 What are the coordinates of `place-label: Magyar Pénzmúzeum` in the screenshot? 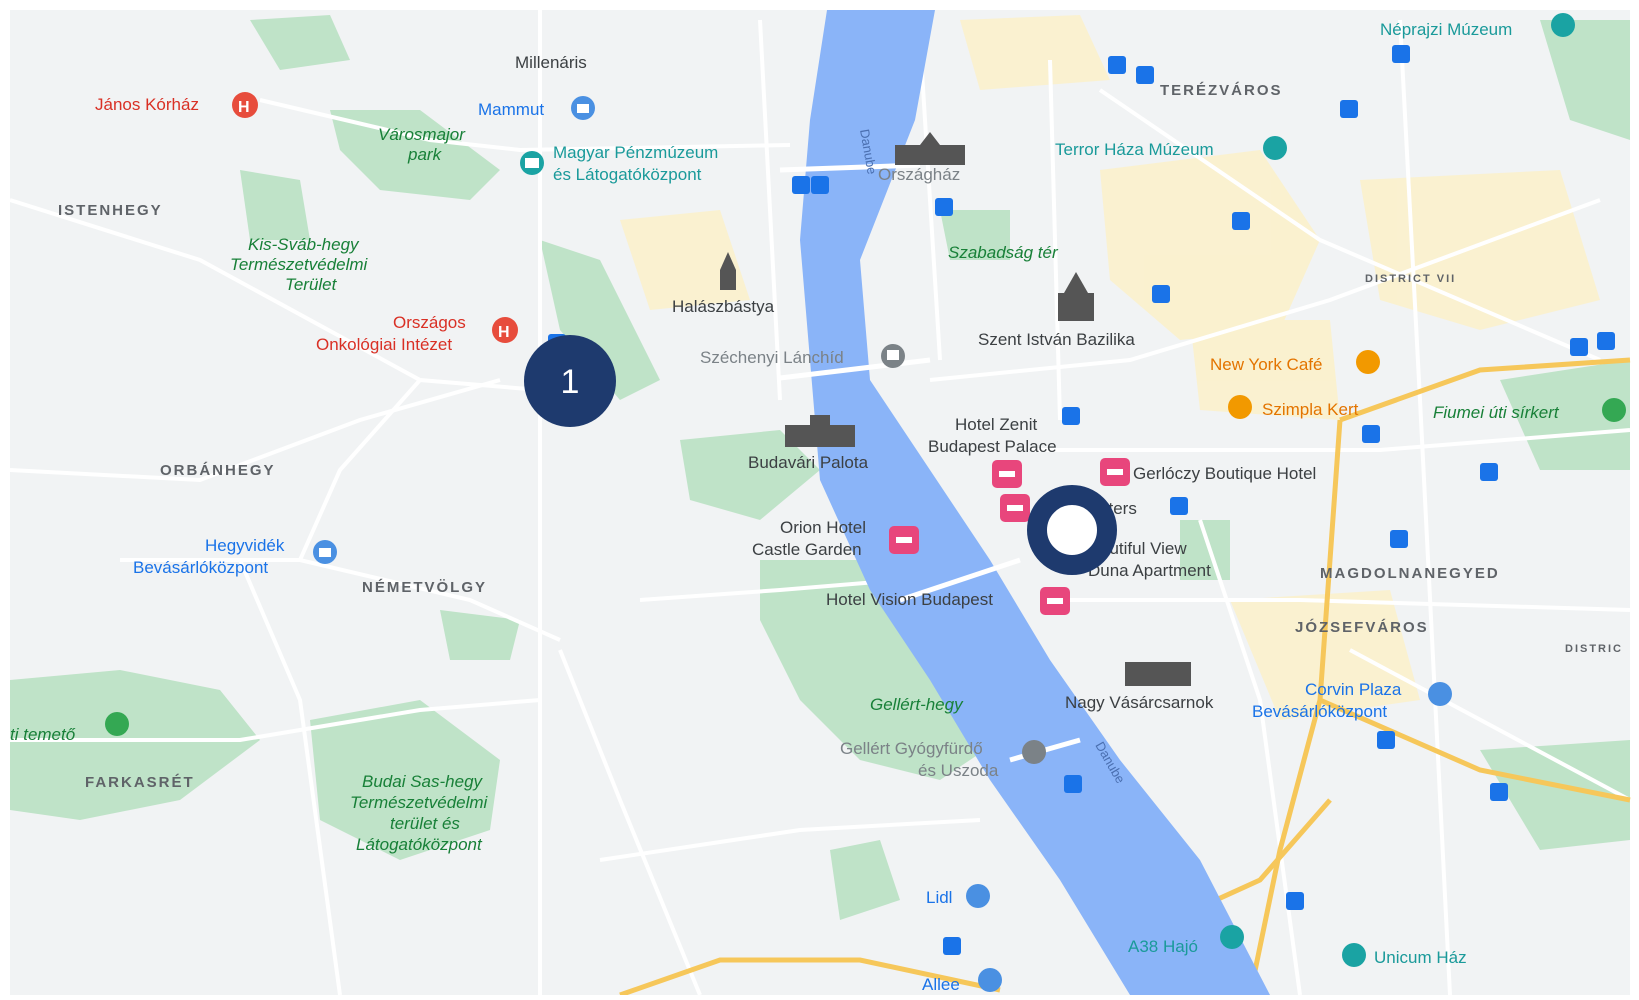 It's located at (635, 152).